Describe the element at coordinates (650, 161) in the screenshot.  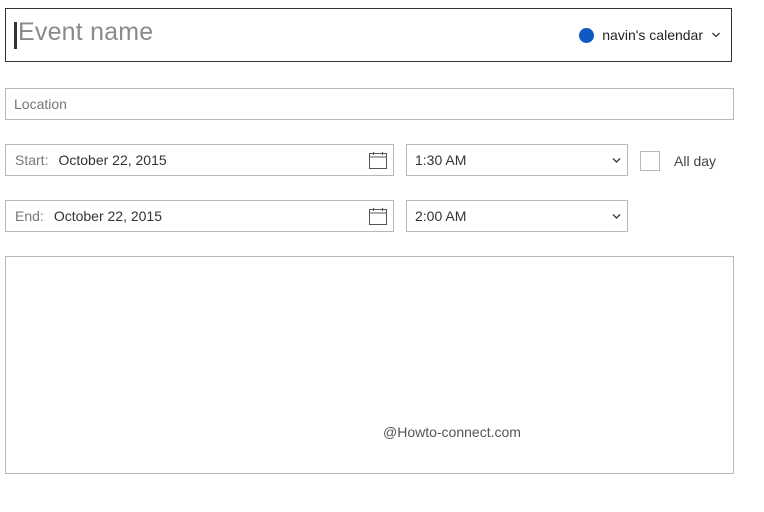
I see `all-day-checkbox` at that location.